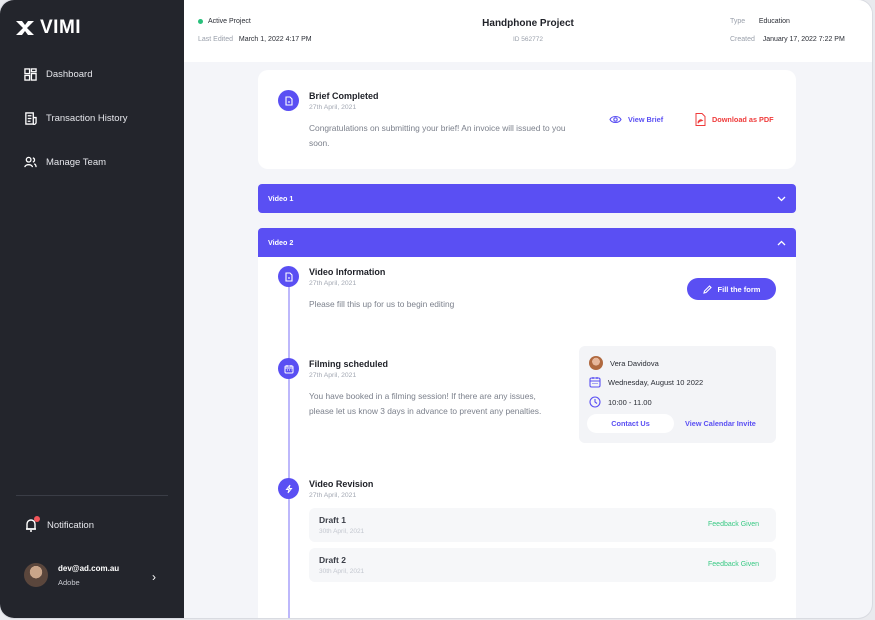 The image size is (875, 620). What do you see at coordinates (527, 198) in the screenshot?
I see `accordion-video-1: Video 1` at bounding box center [527, 198].